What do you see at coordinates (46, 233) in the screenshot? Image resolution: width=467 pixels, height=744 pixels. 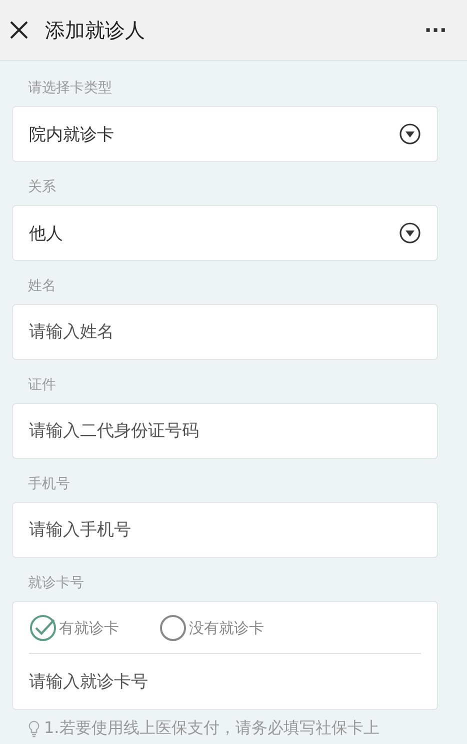 I see `select-value: 他人` at bounding box center [46, 233].